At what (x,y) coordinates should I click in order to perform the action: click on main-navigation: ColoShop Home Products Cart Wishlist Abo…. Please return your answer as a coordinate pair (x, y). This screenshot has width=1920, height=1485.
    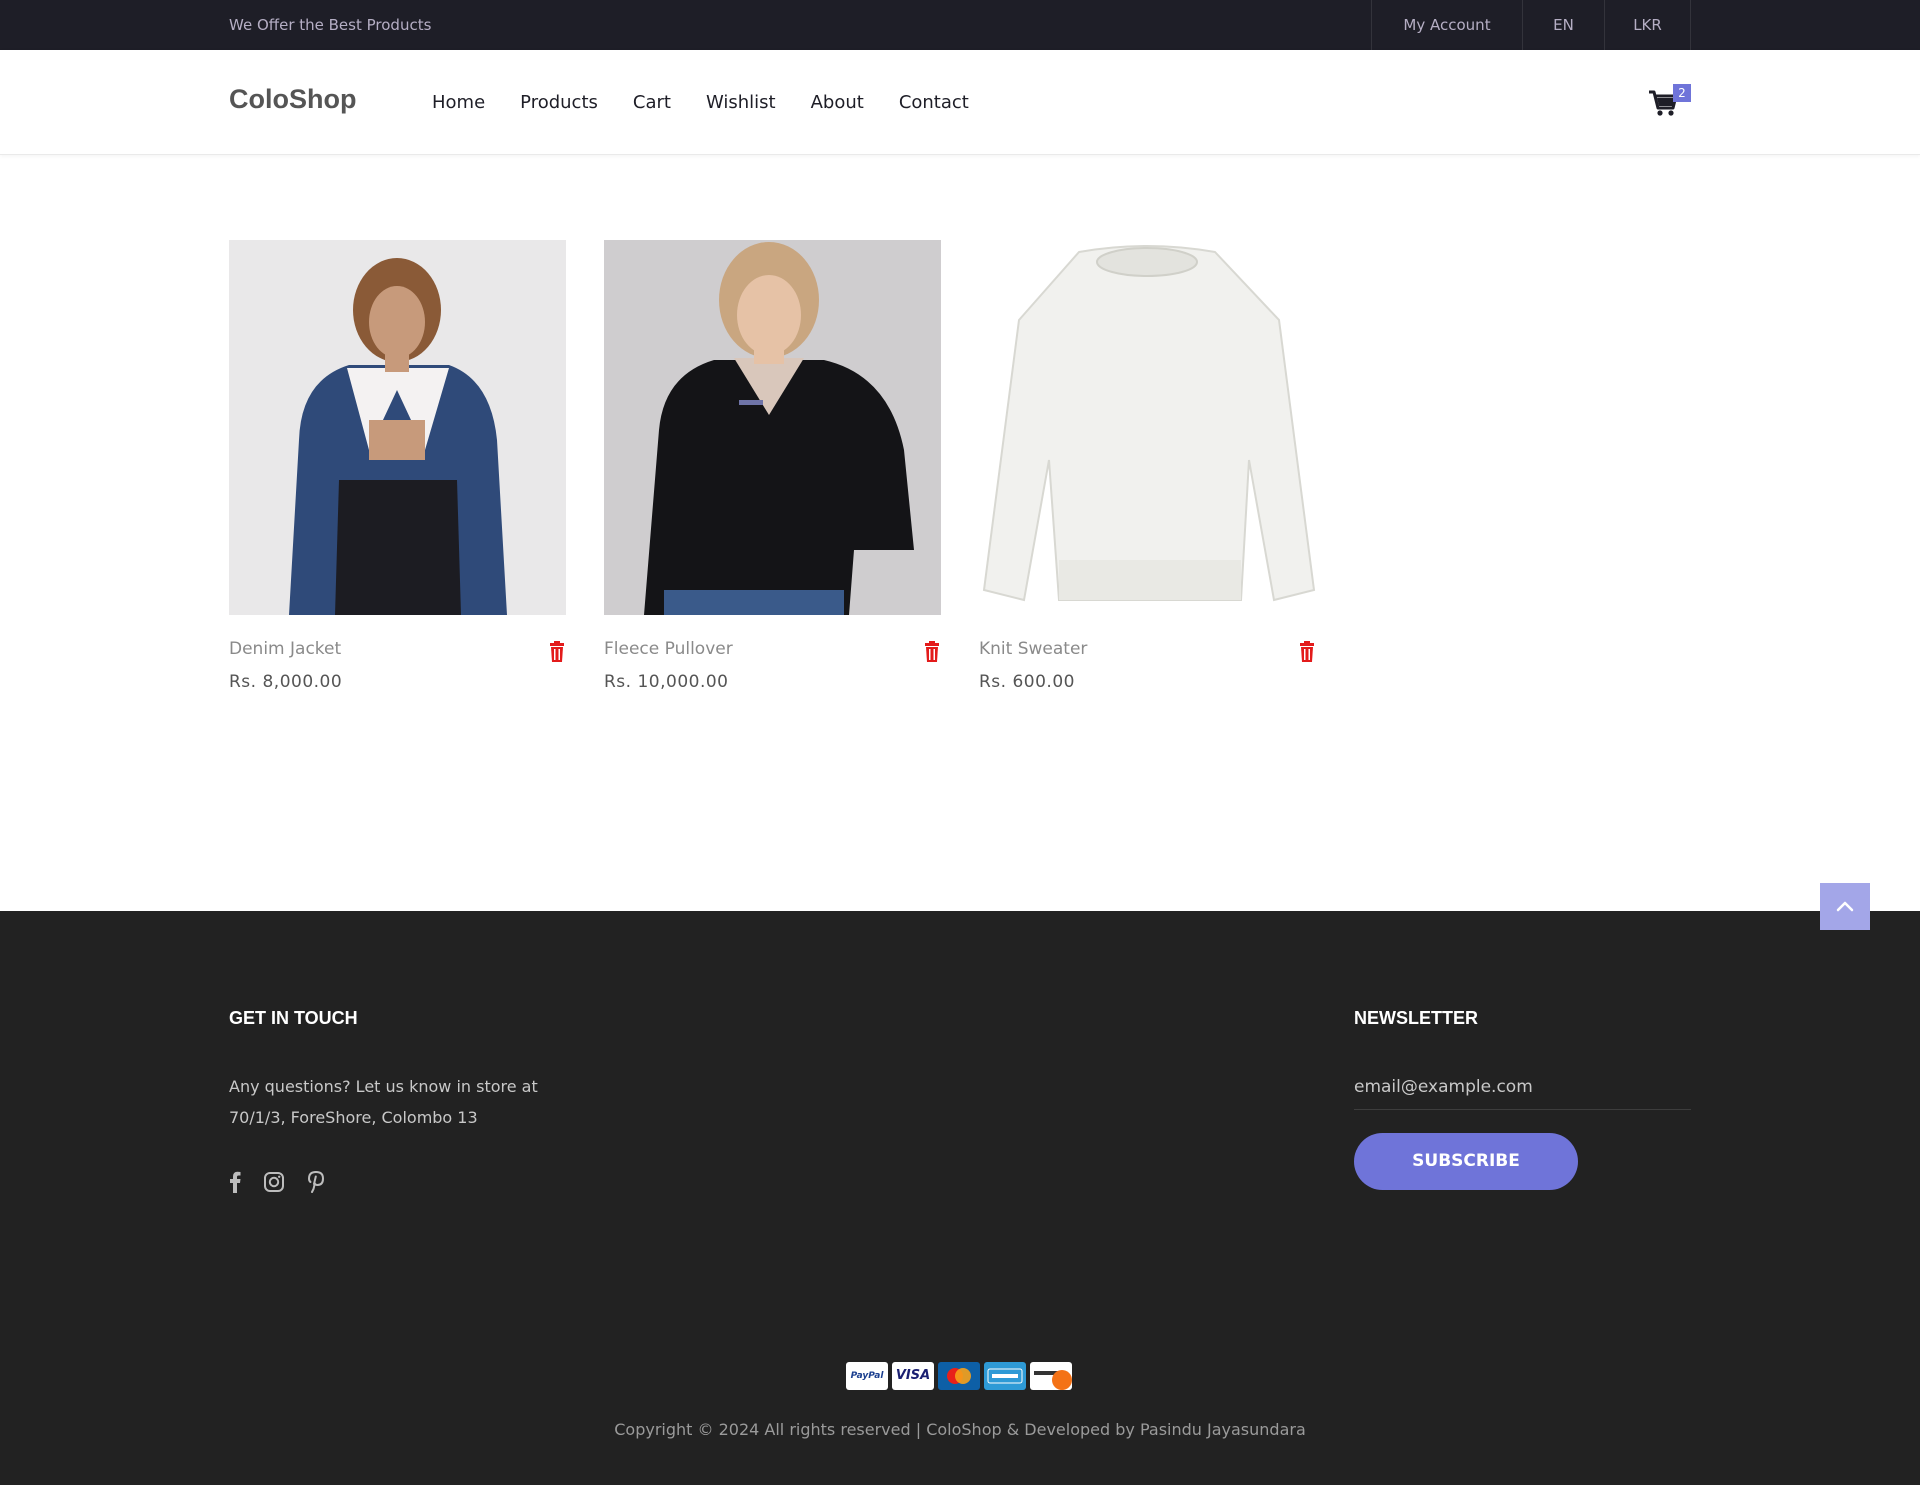
    Looking at the image, I should click on (960, 102).